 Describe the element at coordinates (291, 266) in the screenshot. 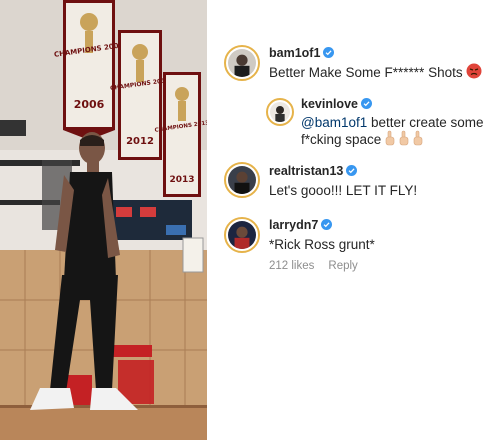

I see `likes-count: 212 likes` at that location.